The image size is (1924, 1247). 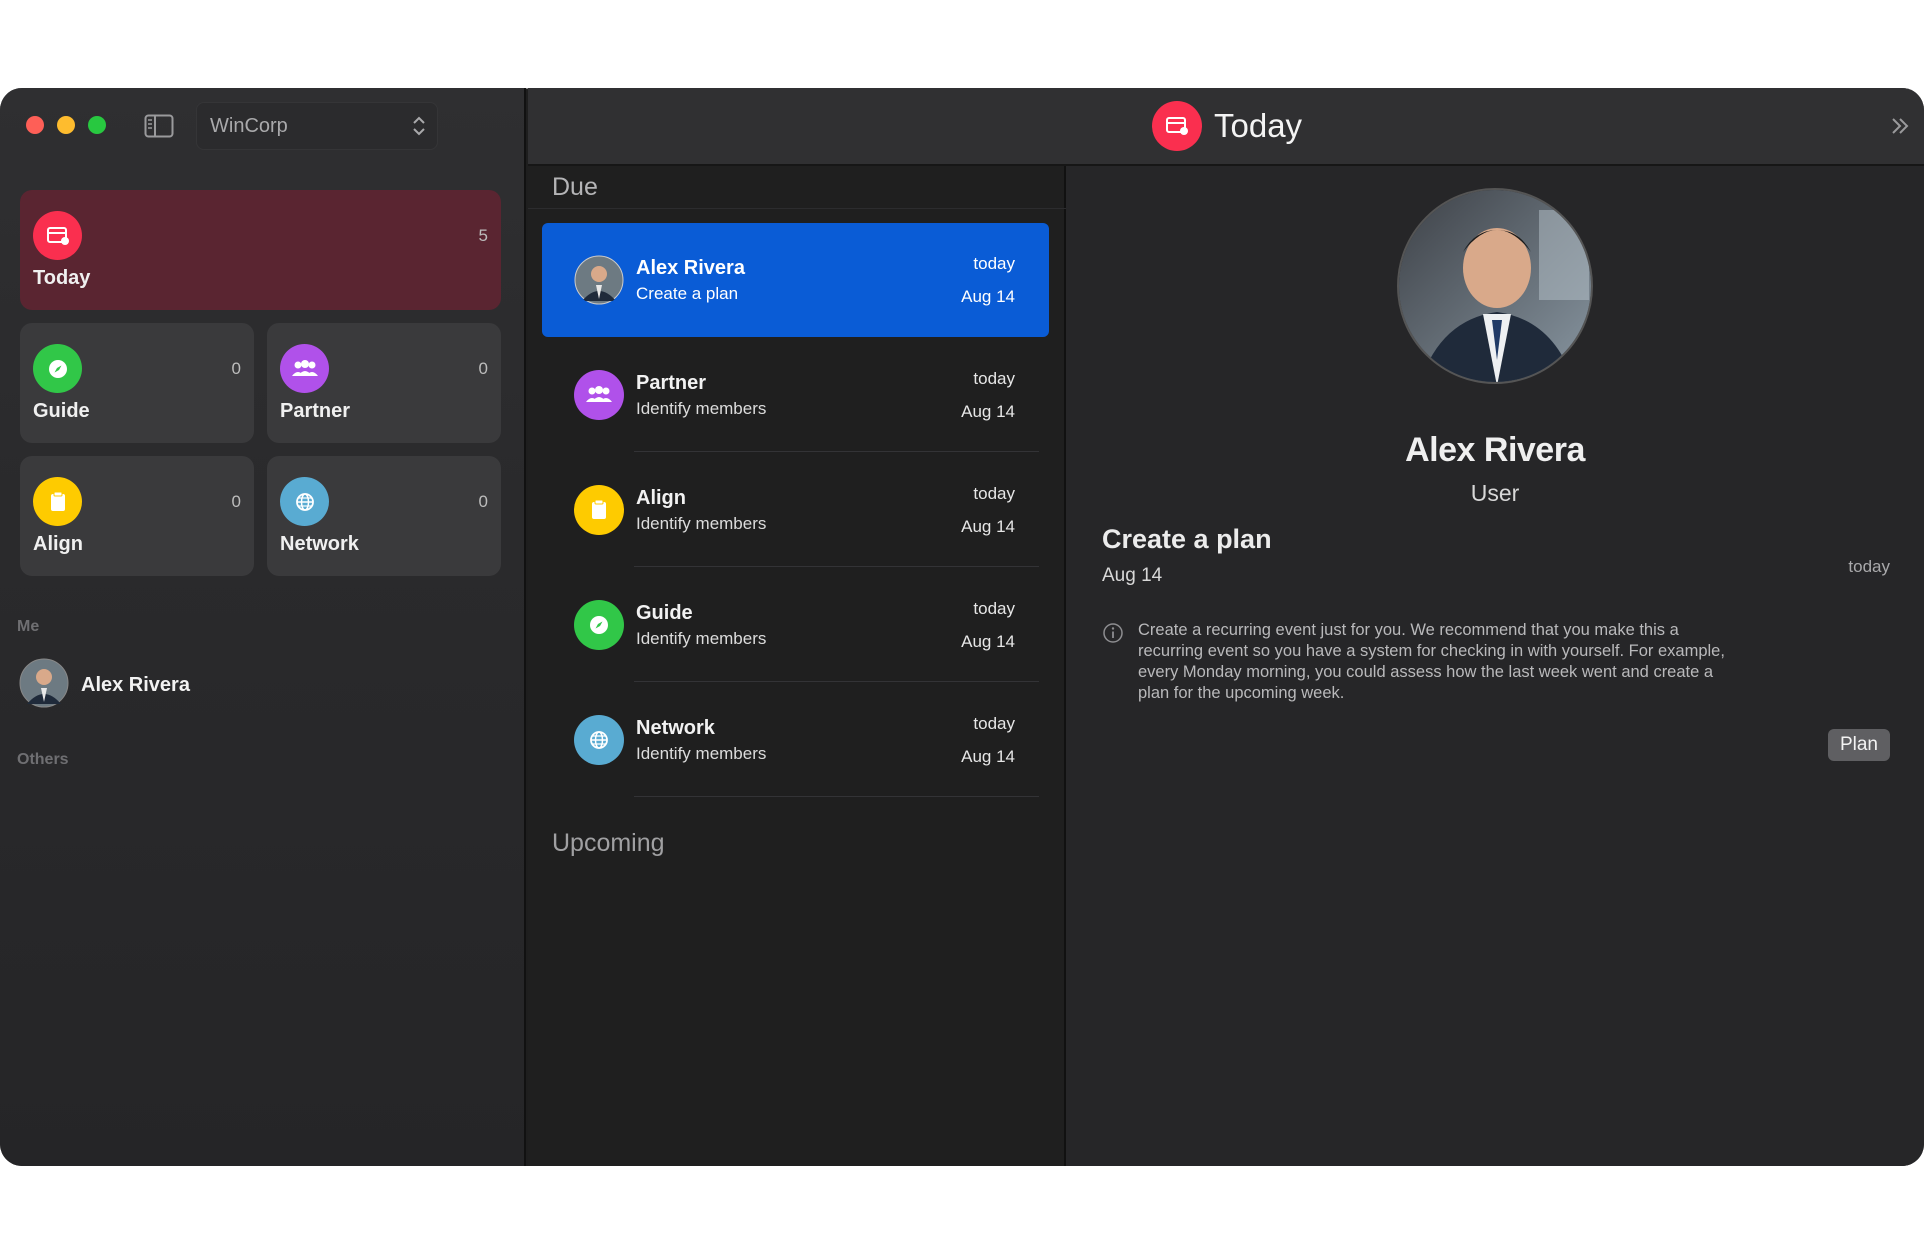 What do you see at coordinates (43, 759) in the screenshot?
I see `section-label-others: Others` at bounding box center [43, 759].